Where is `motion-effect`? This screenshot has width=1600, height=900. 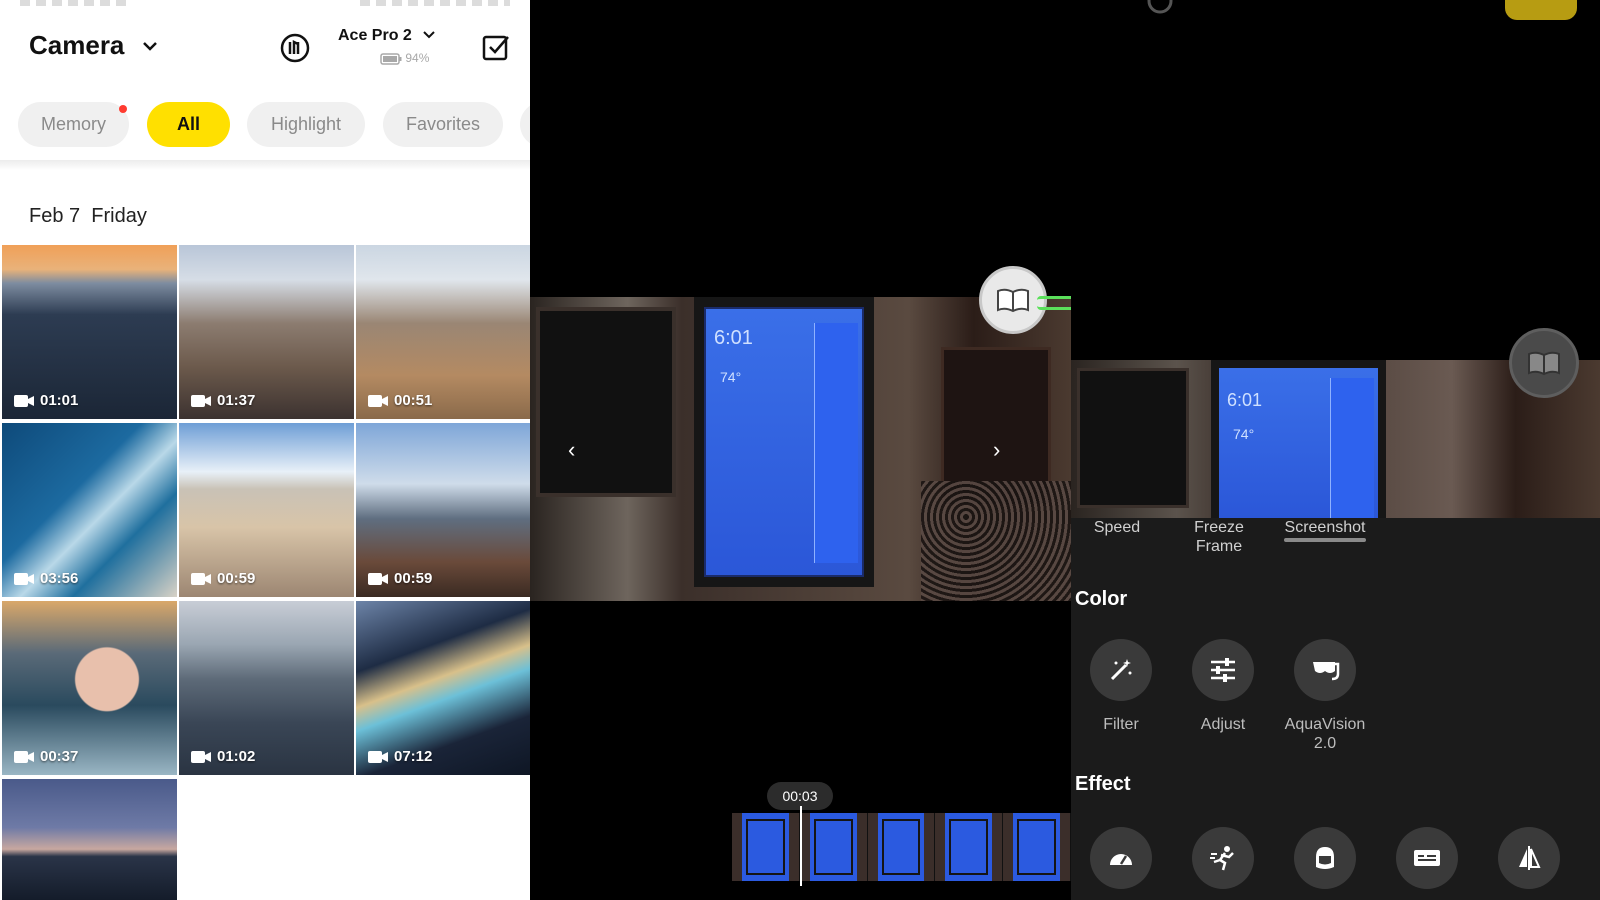
motion-effect is located at coordinates (1223, 858).